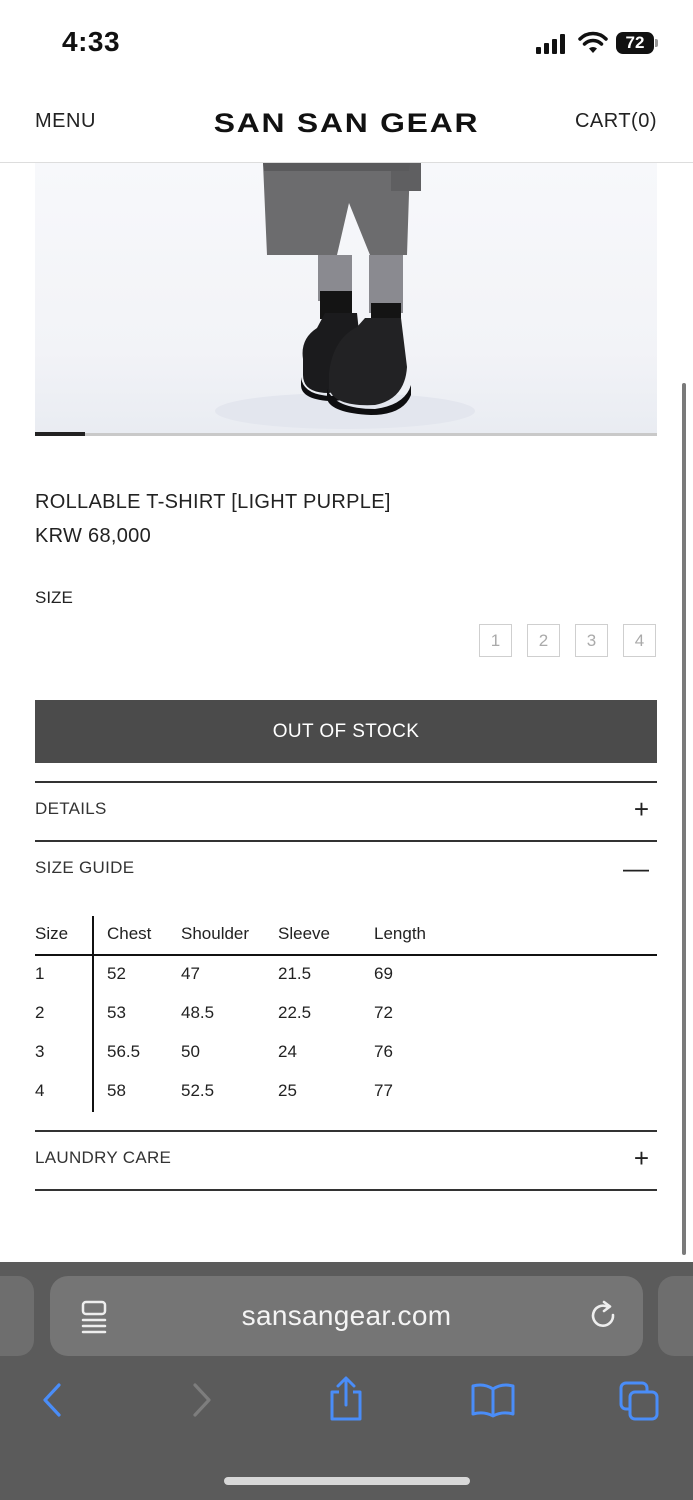  Describe the element at coordinates (190, 1051) in the screenshot. I see `table-cell: 50` at that location.